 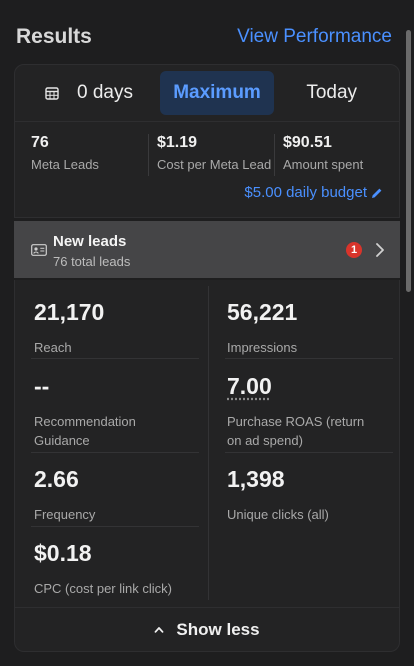 What do you see at coordinates (262, 347) in the screenshot?
I see `metric-label: Impressions` at bounding box center [262, 347].